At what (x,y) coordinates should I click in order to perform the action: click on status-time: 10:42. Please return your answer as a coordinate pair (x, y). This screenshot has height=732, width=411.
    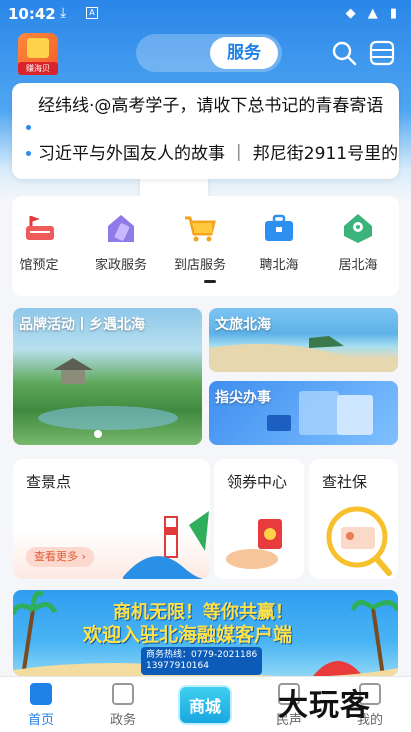
    Looking at the image, I should click on (32, 14).